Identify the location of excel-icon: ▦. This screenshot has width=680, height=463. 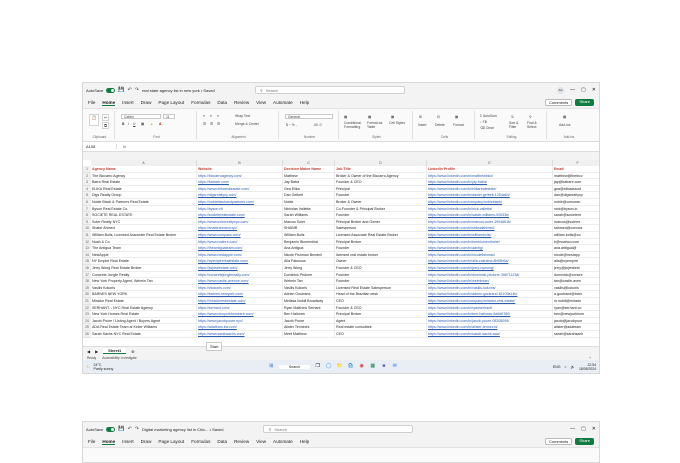
(372, 366).